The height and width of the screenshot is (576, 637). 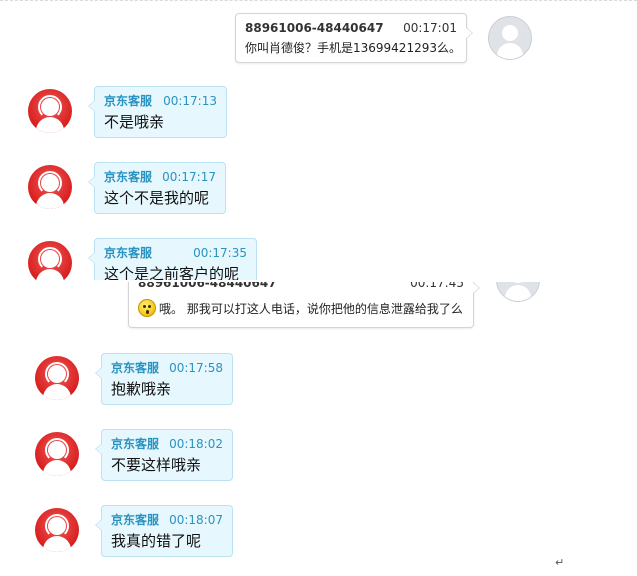 What do you see at coordinates (164, 379) in the screenshot?
I see `message-bubble: 京东客服 00:17:58 抱歉哦亲` at bounding box center [164, 379].